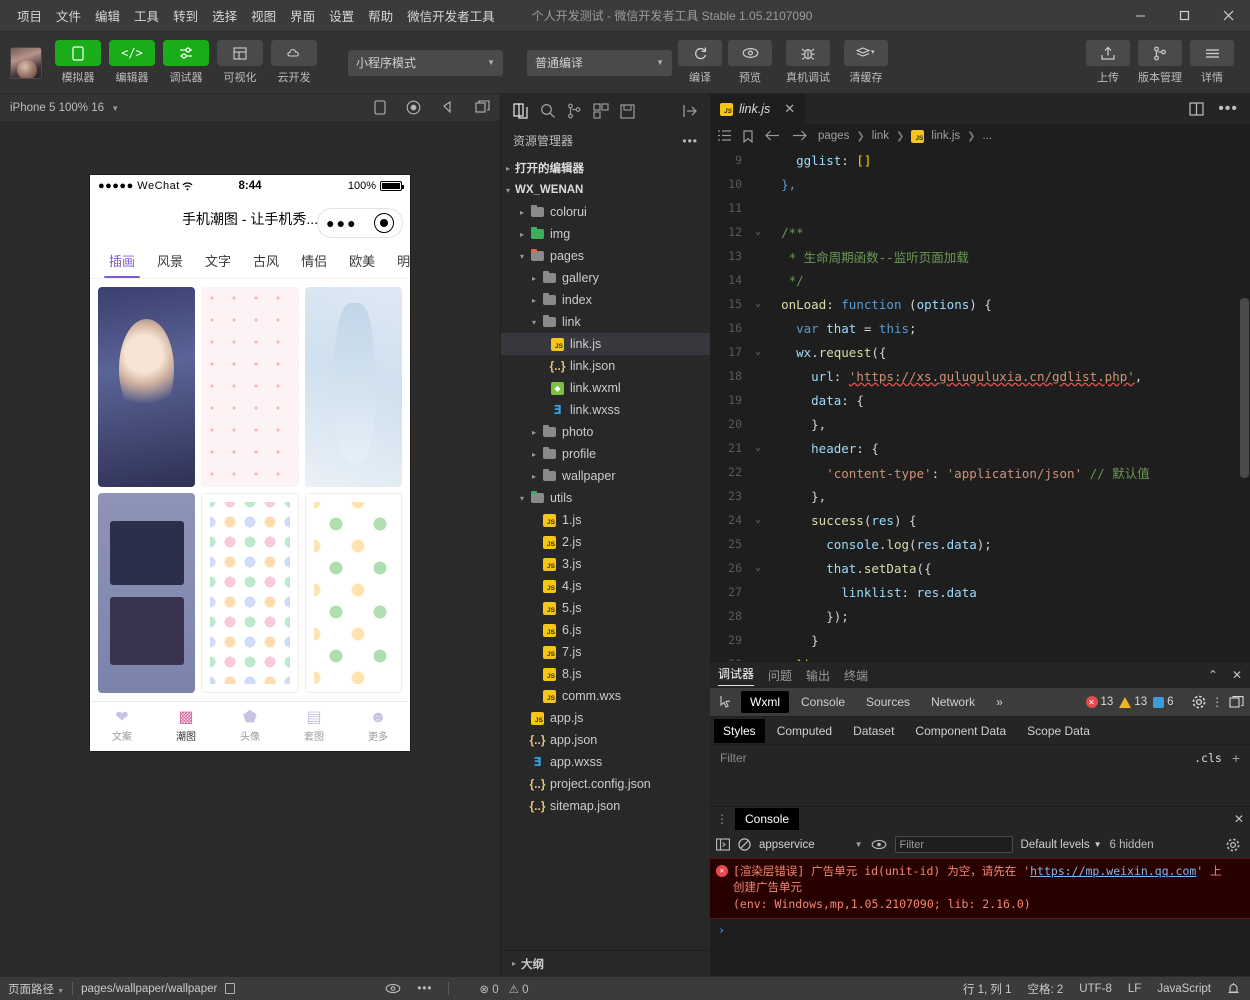  I want to click on tree-item-projectconfig: {..} project.config.json, so click(605, 784).